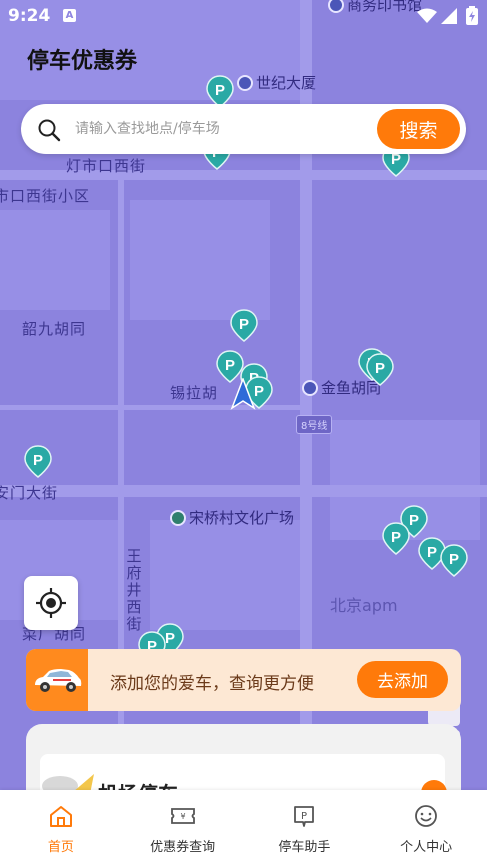 The image size is (487, 865). I want to click on poi-name: 宋桥村文化广场, so click(242, 518).